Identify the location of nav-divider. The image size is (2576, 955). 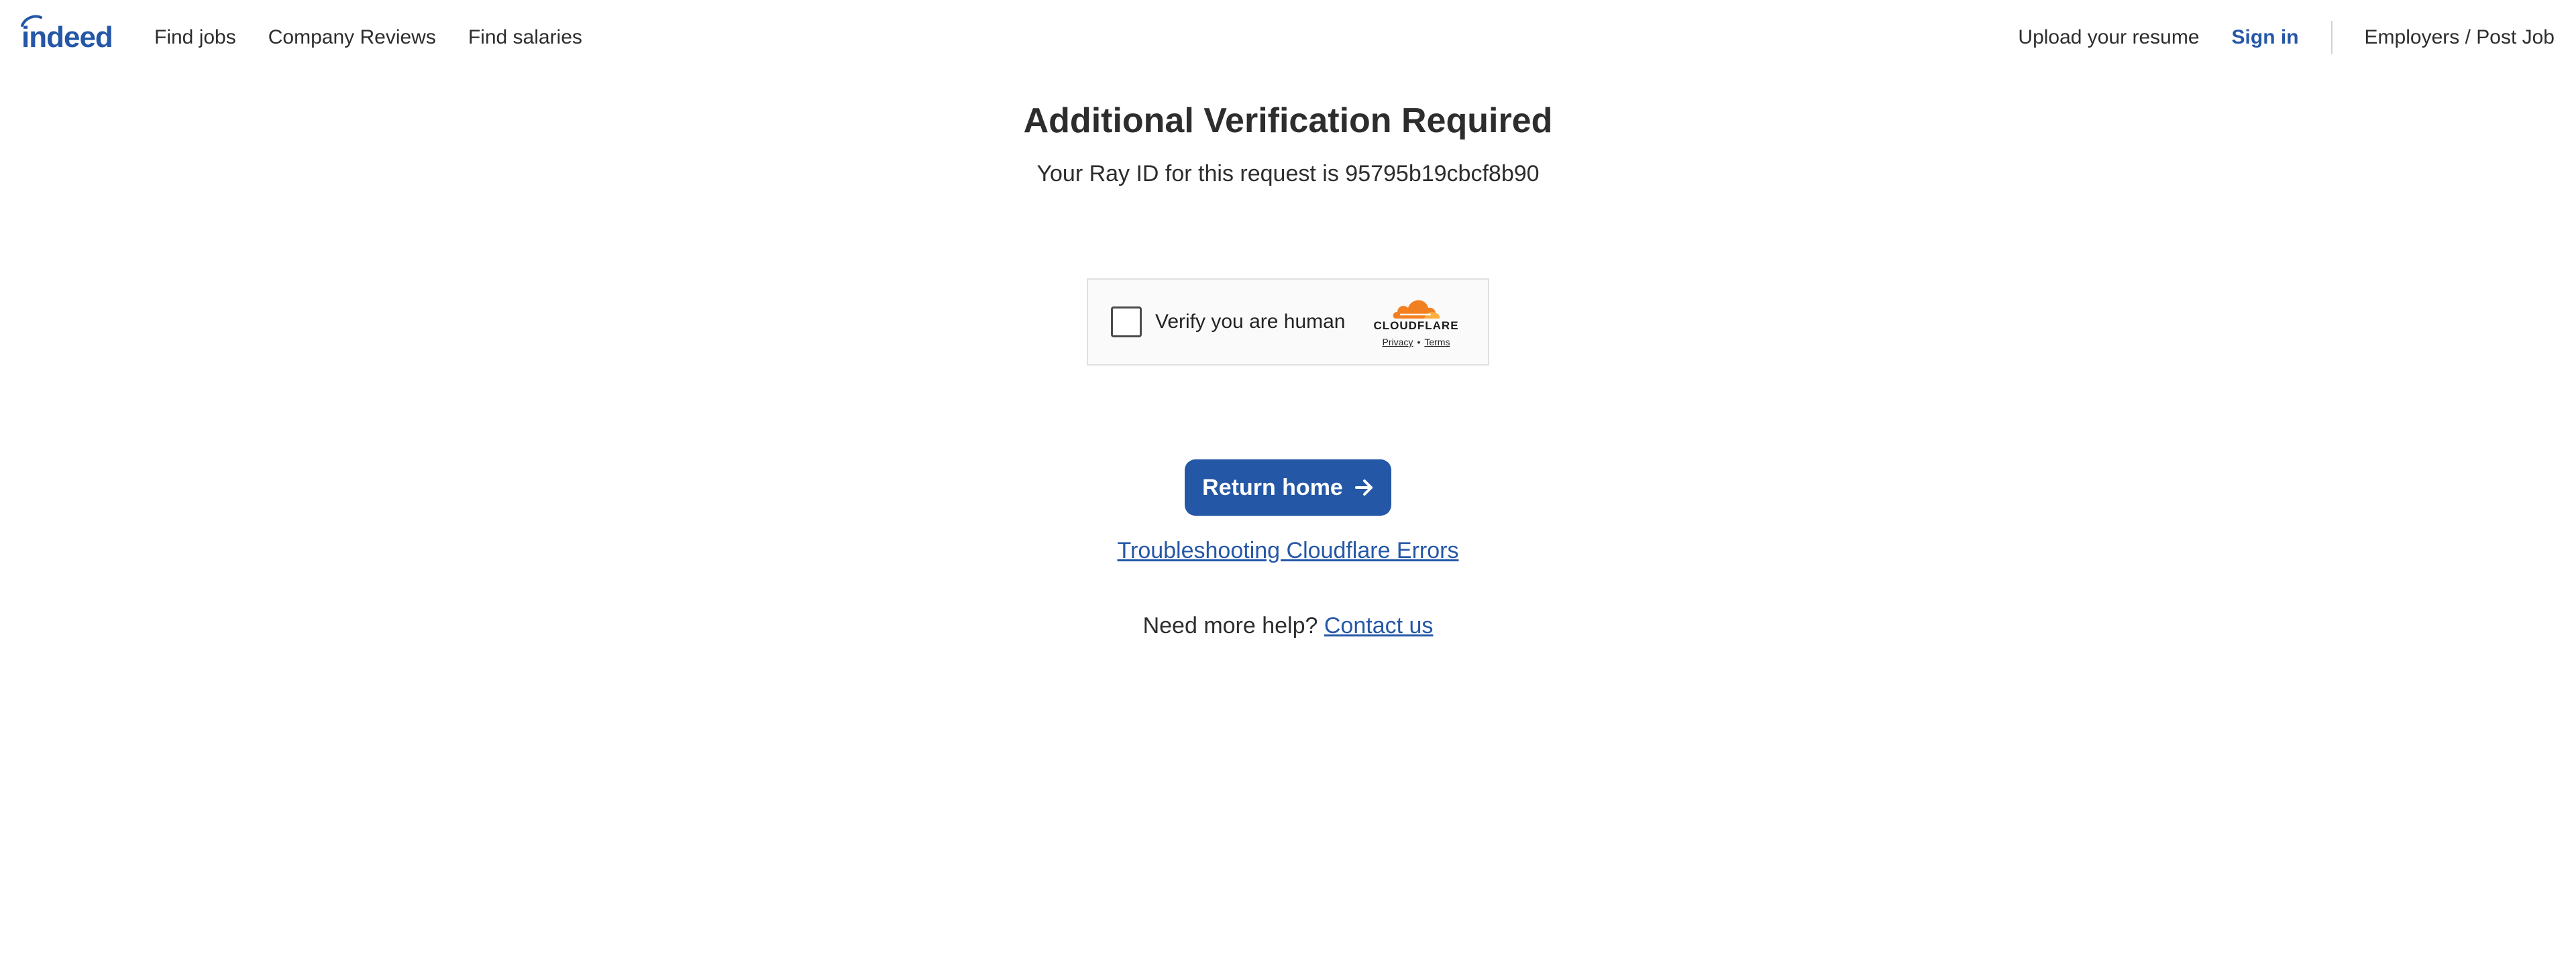
(2331, 37).